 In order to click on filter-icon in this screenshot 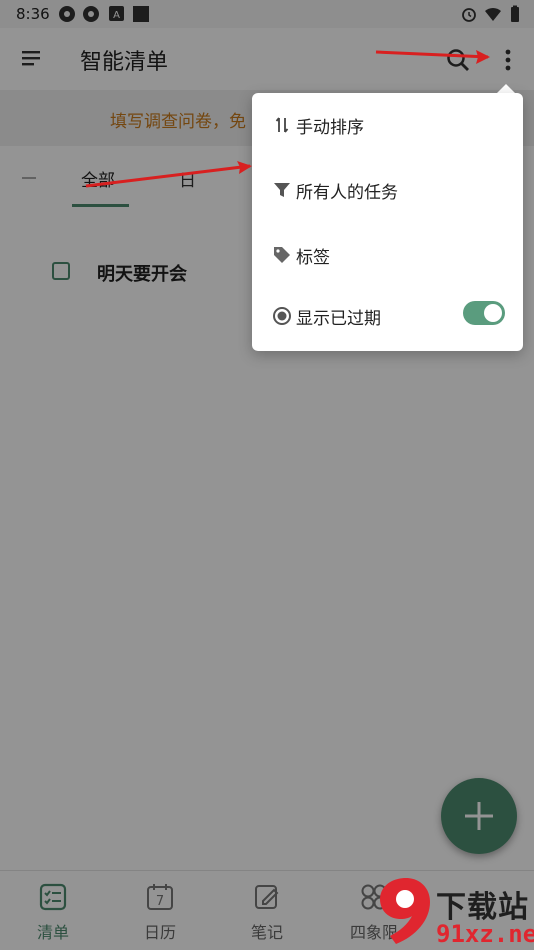, I will do `click(282, 190)`.